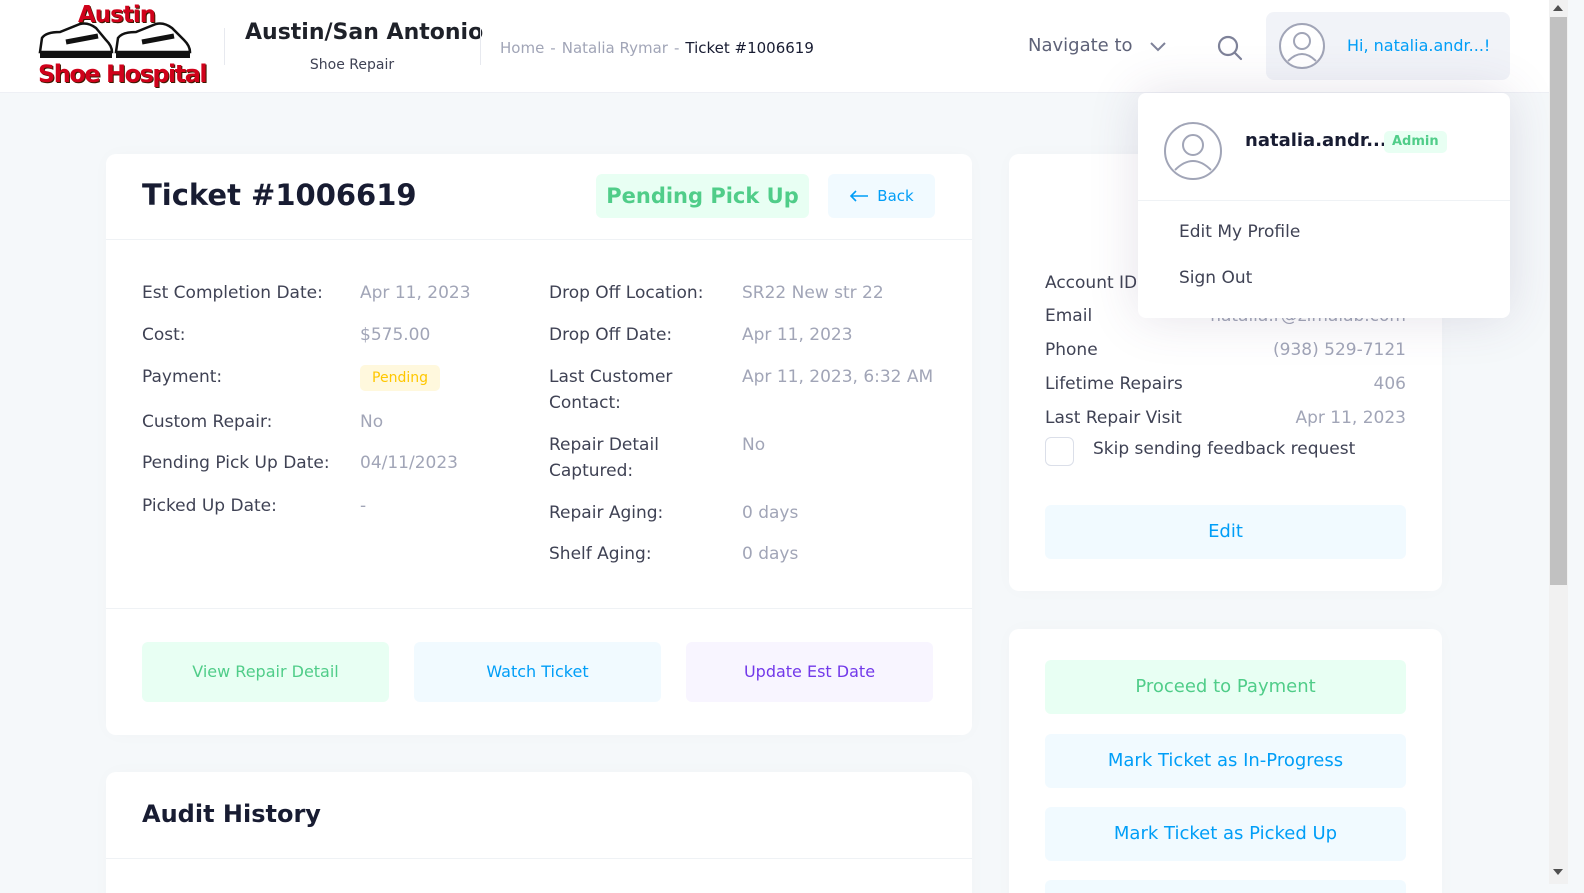 The image size is (1584, 893). I want to click on repair-detail-captured-label: Repair Detail Captured:, so click(604, 458).